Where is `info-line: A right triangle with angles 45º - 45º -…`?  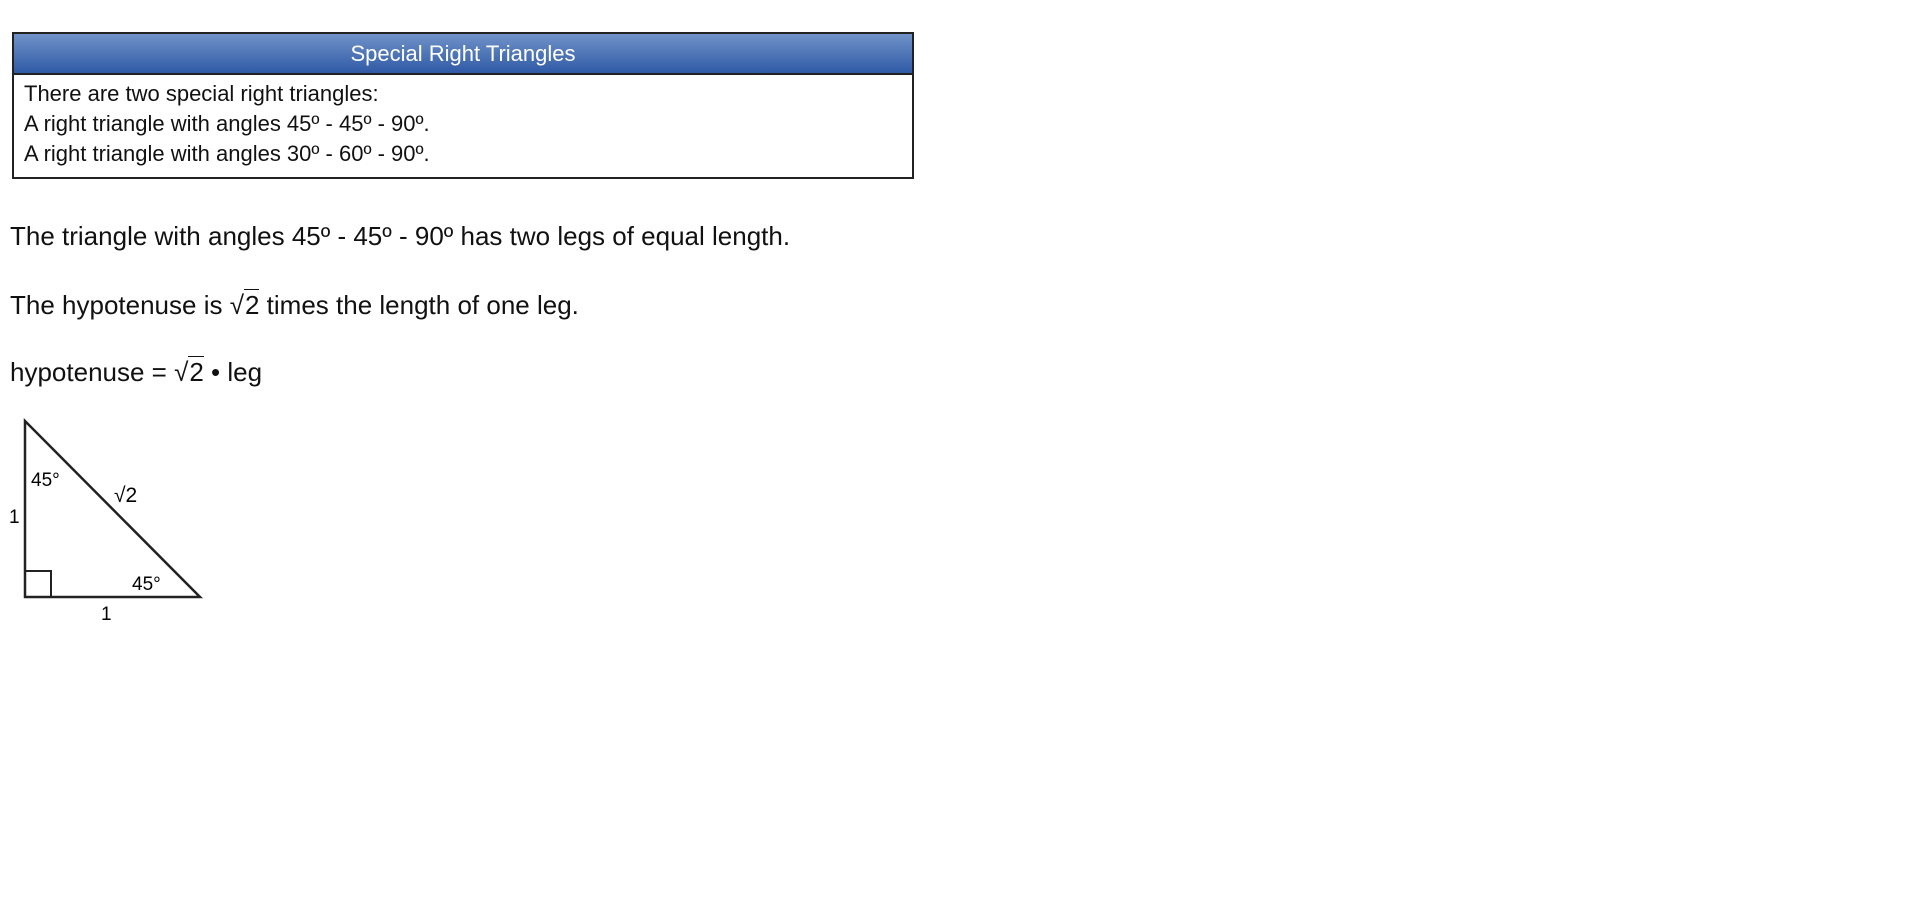 info-line: A right triangle with angles 45º - 45º -… is located at coordinates (227, 123).